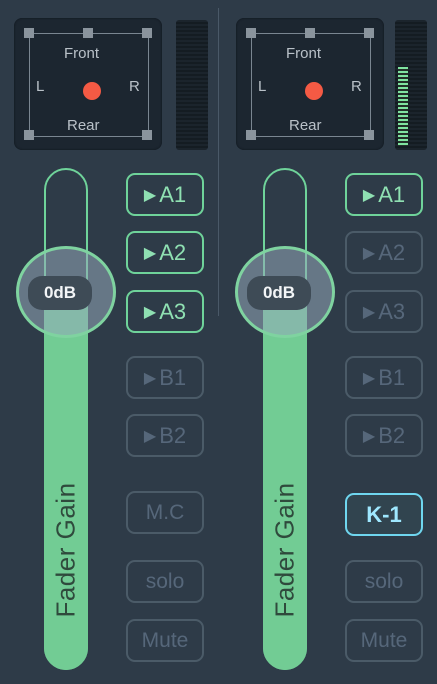 The height and width of the screenshot is (684, 437). I want to click on karaoke-button: K-1, so click(384, 514).